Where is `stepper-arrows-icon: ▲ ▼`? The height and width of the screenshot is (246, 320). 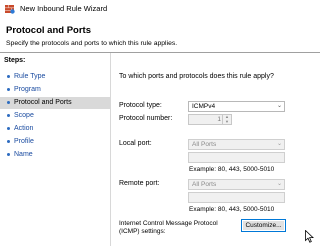 stepper-arrows-icon: ▲ ▼ is located at coordinates (226, 119).